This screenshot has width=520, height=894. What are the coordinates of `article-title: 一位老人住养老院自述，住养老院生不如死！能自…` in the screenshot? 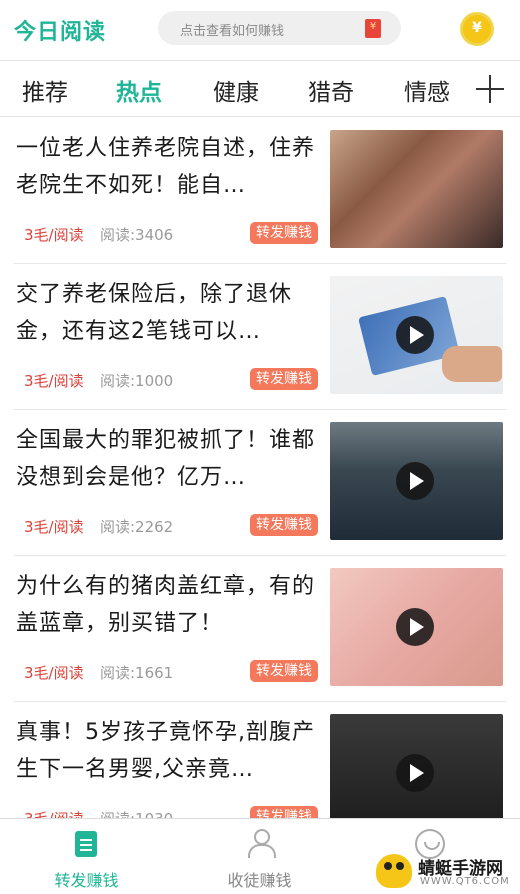 It's located at (166, 167).